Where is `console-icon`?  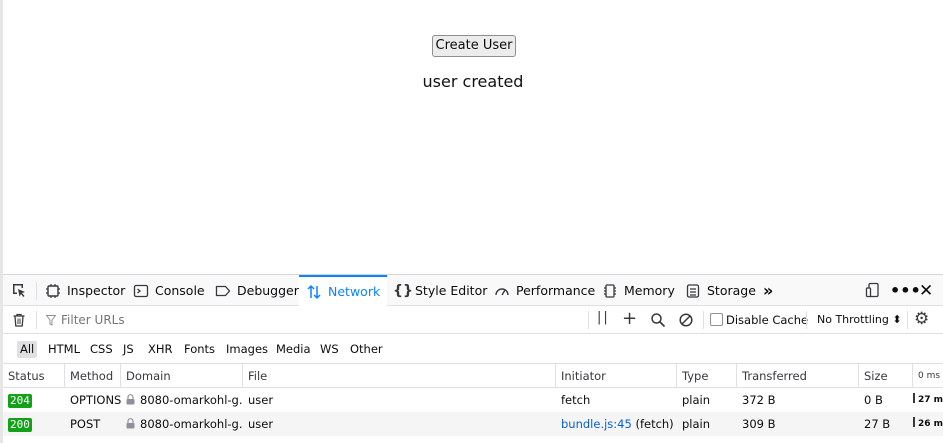
console-icon is located at coordinates (141, 290).